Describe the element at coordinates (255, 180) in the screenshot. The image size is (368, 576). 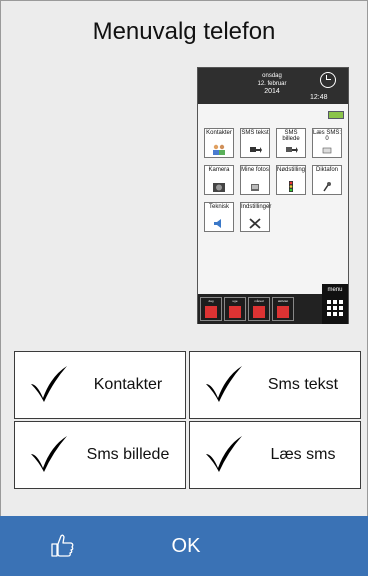
I see `phone-tile-mine-fotos: Mine fotos` at that location.